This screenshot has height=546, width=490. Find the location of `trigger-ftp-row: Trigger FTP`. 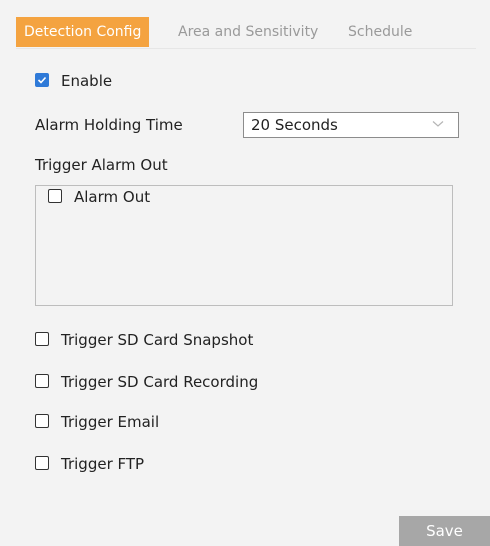

trigger-ftp-row: Trigger FTP is located at coordinates (89, 464).